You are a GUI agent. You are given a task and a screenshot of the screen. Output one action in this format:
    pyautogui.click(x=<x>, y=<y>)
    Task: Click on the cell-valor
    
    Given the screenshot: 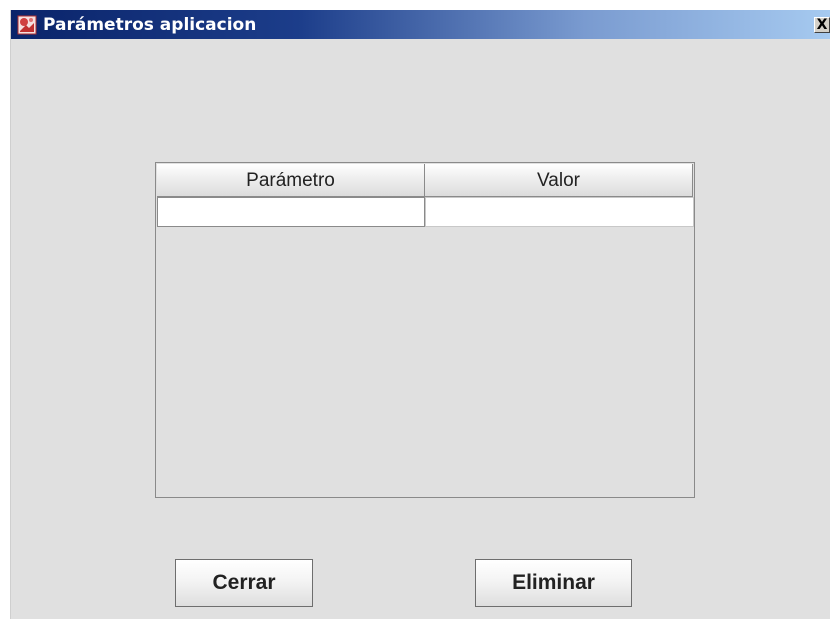 What is the action you would take?
    pyautogui.click(x=559, y=212)
    